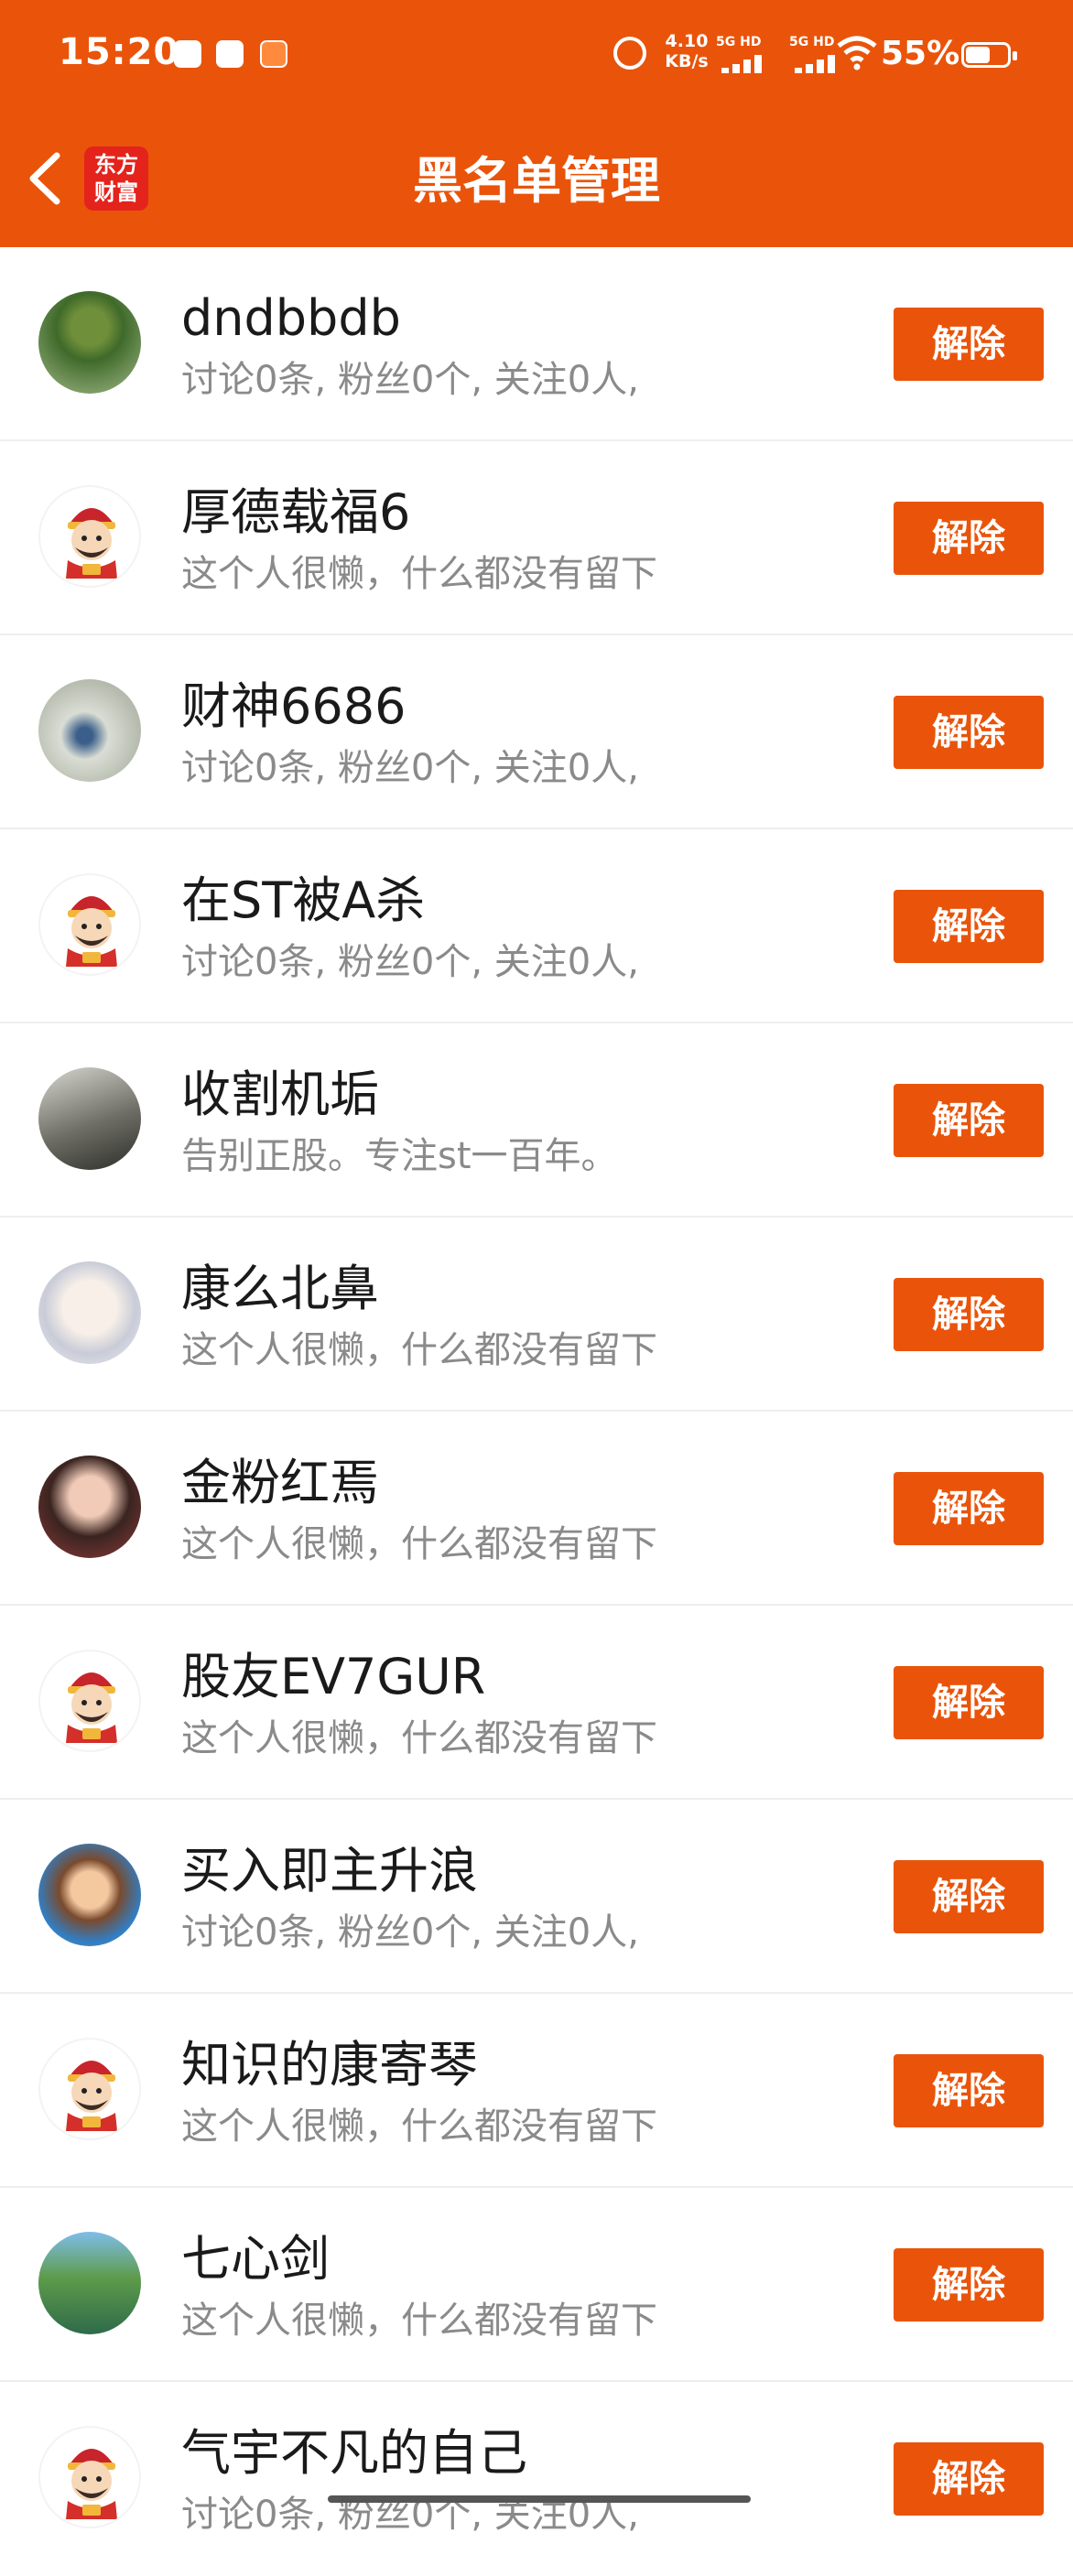  What do you see at coordinates (295, 513) in the screenshot?
I see `user-name: 厚德载福6` at bounding box center [295, 513].